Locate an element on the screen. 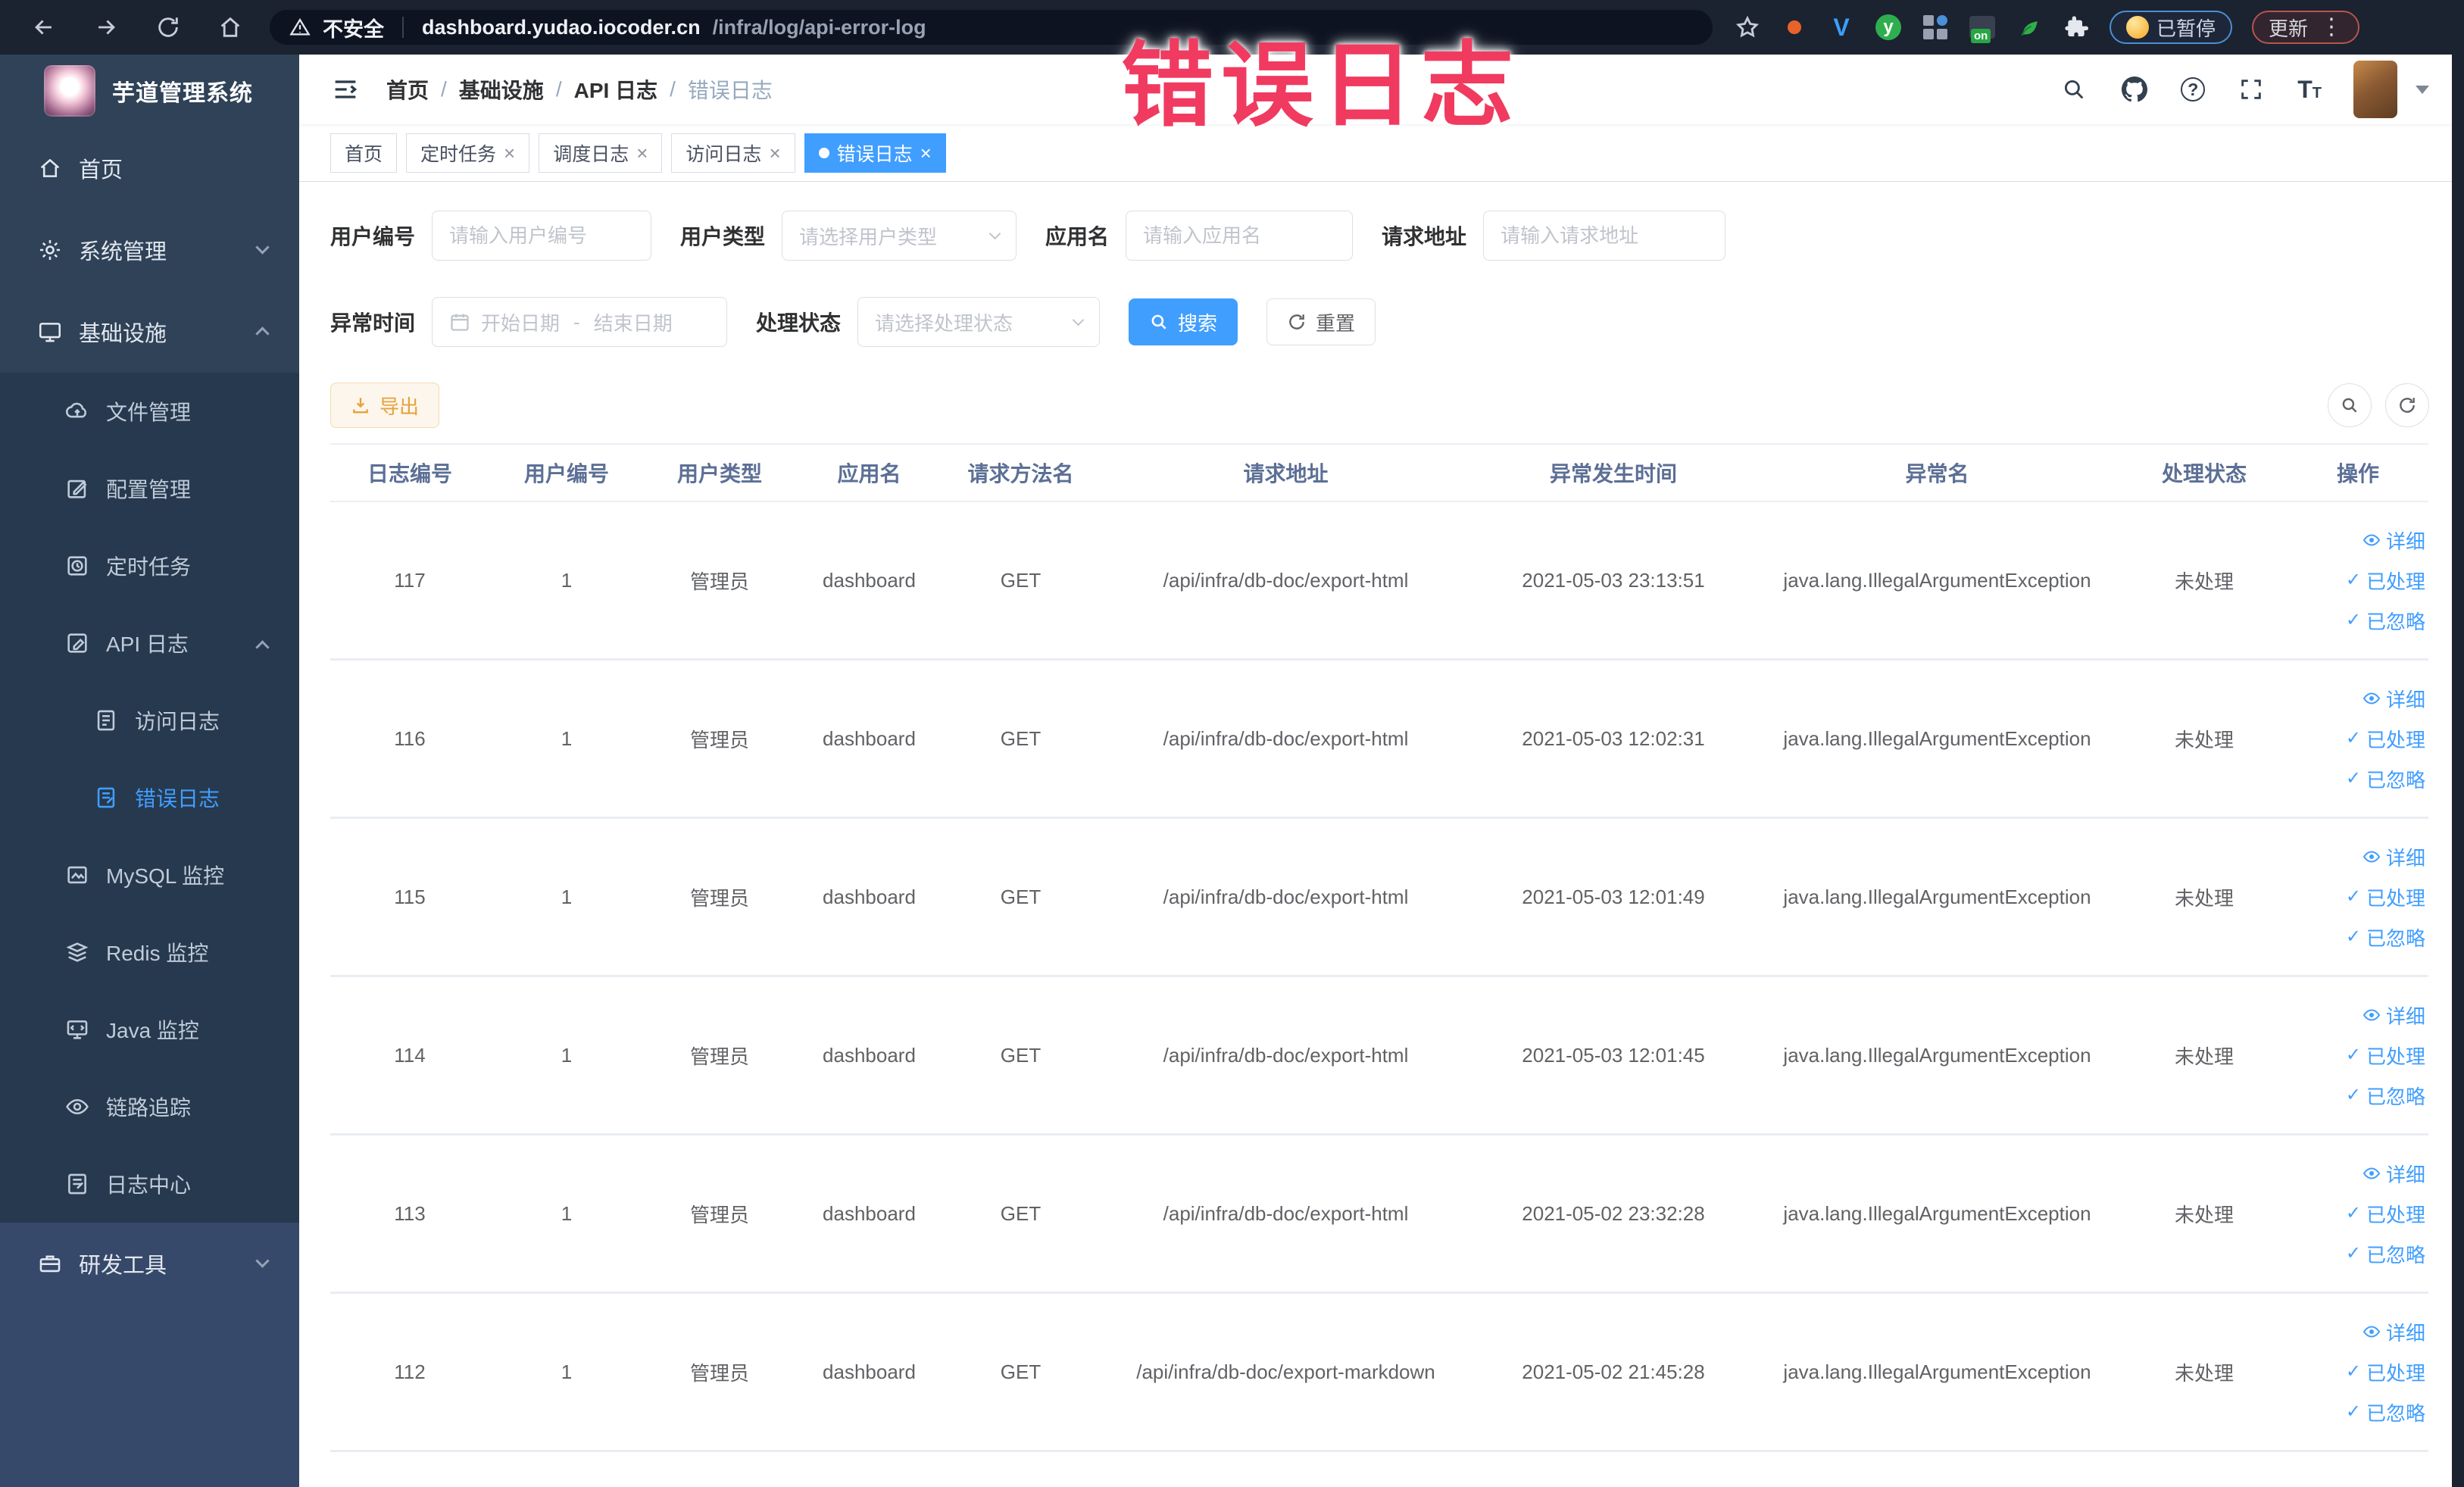 This screenshot has height=1487, width=2464. extension-green-icon: y is located at coordinates (1888, 27).